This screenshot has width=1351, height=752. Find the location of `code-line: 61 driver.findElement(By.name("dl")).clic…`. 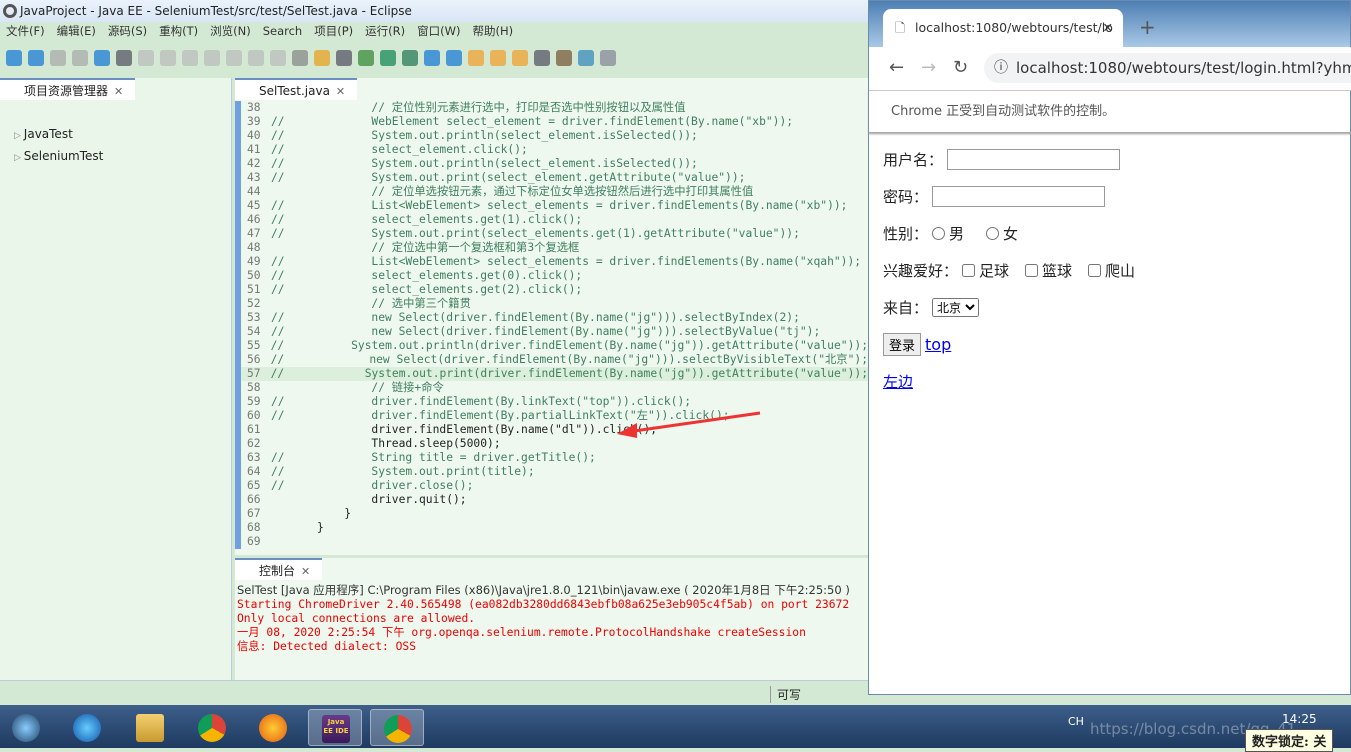

code-line: 61 driver.findElement(By.name("dl")).clic… is located at coordinates (551, 430).